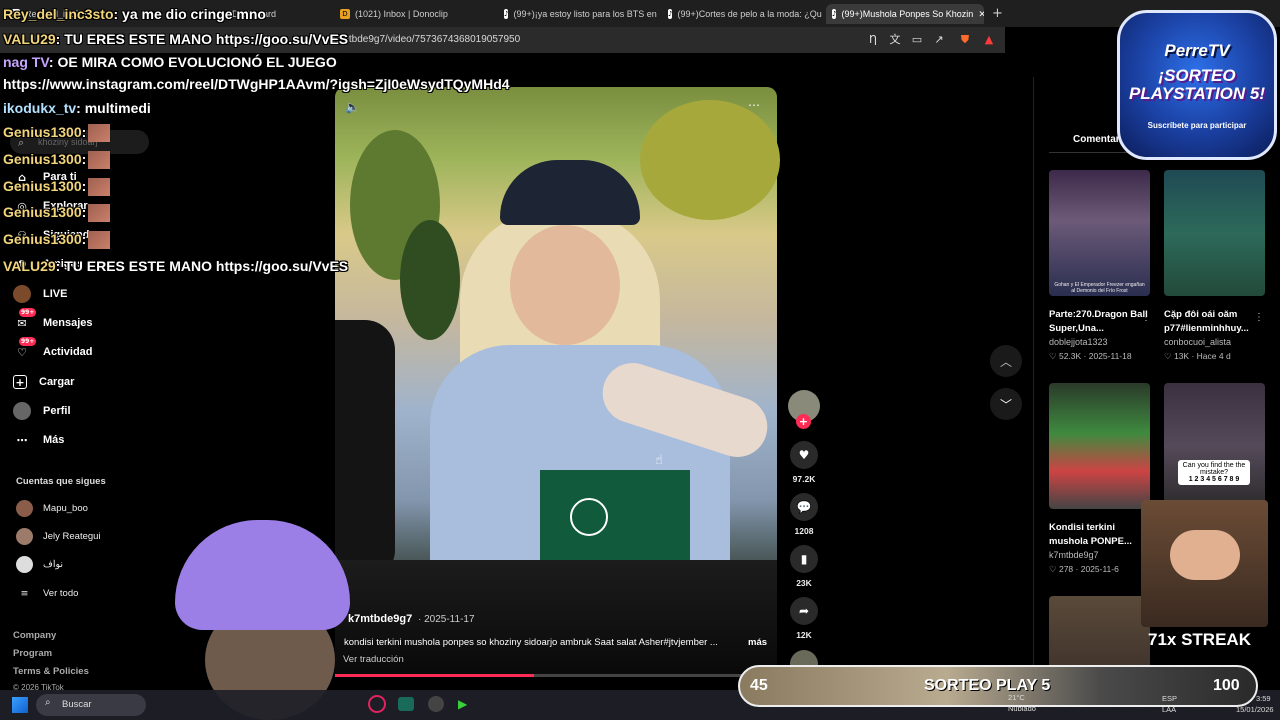  Describe the element at coordinates (61, 481) in the screenshot. I see `following-heading: Cuentas que sigues` at that location.